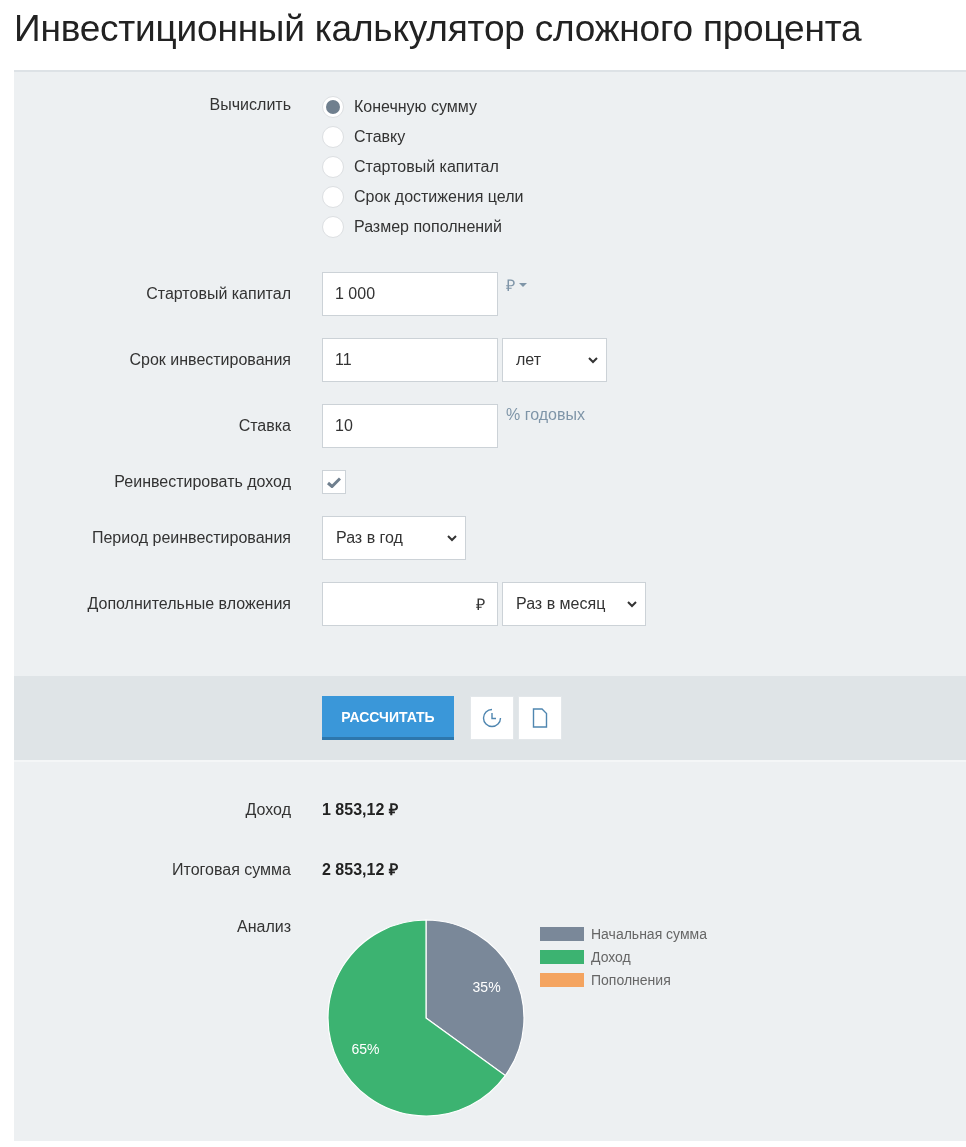 The width and height of the screenshot is (966, 1147). I want to click on document-icon, so click(540, 718).